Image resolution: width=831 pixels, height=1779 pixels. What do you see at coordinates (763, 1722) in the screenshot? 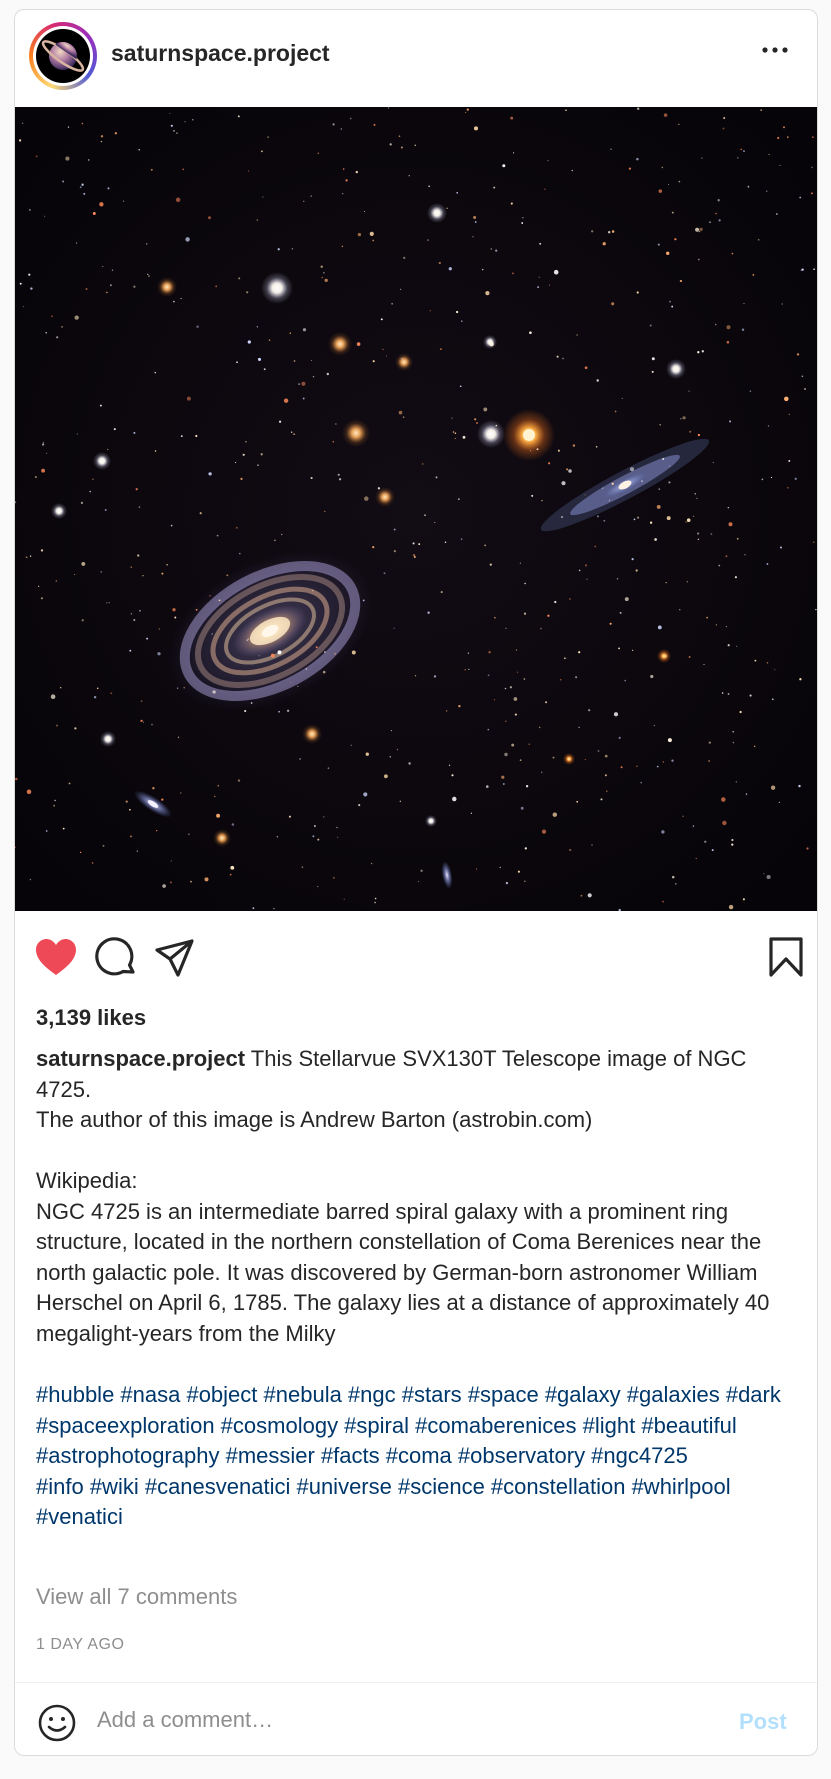
I see `post-comment-button: Post` at bounding box center [763, 1722].